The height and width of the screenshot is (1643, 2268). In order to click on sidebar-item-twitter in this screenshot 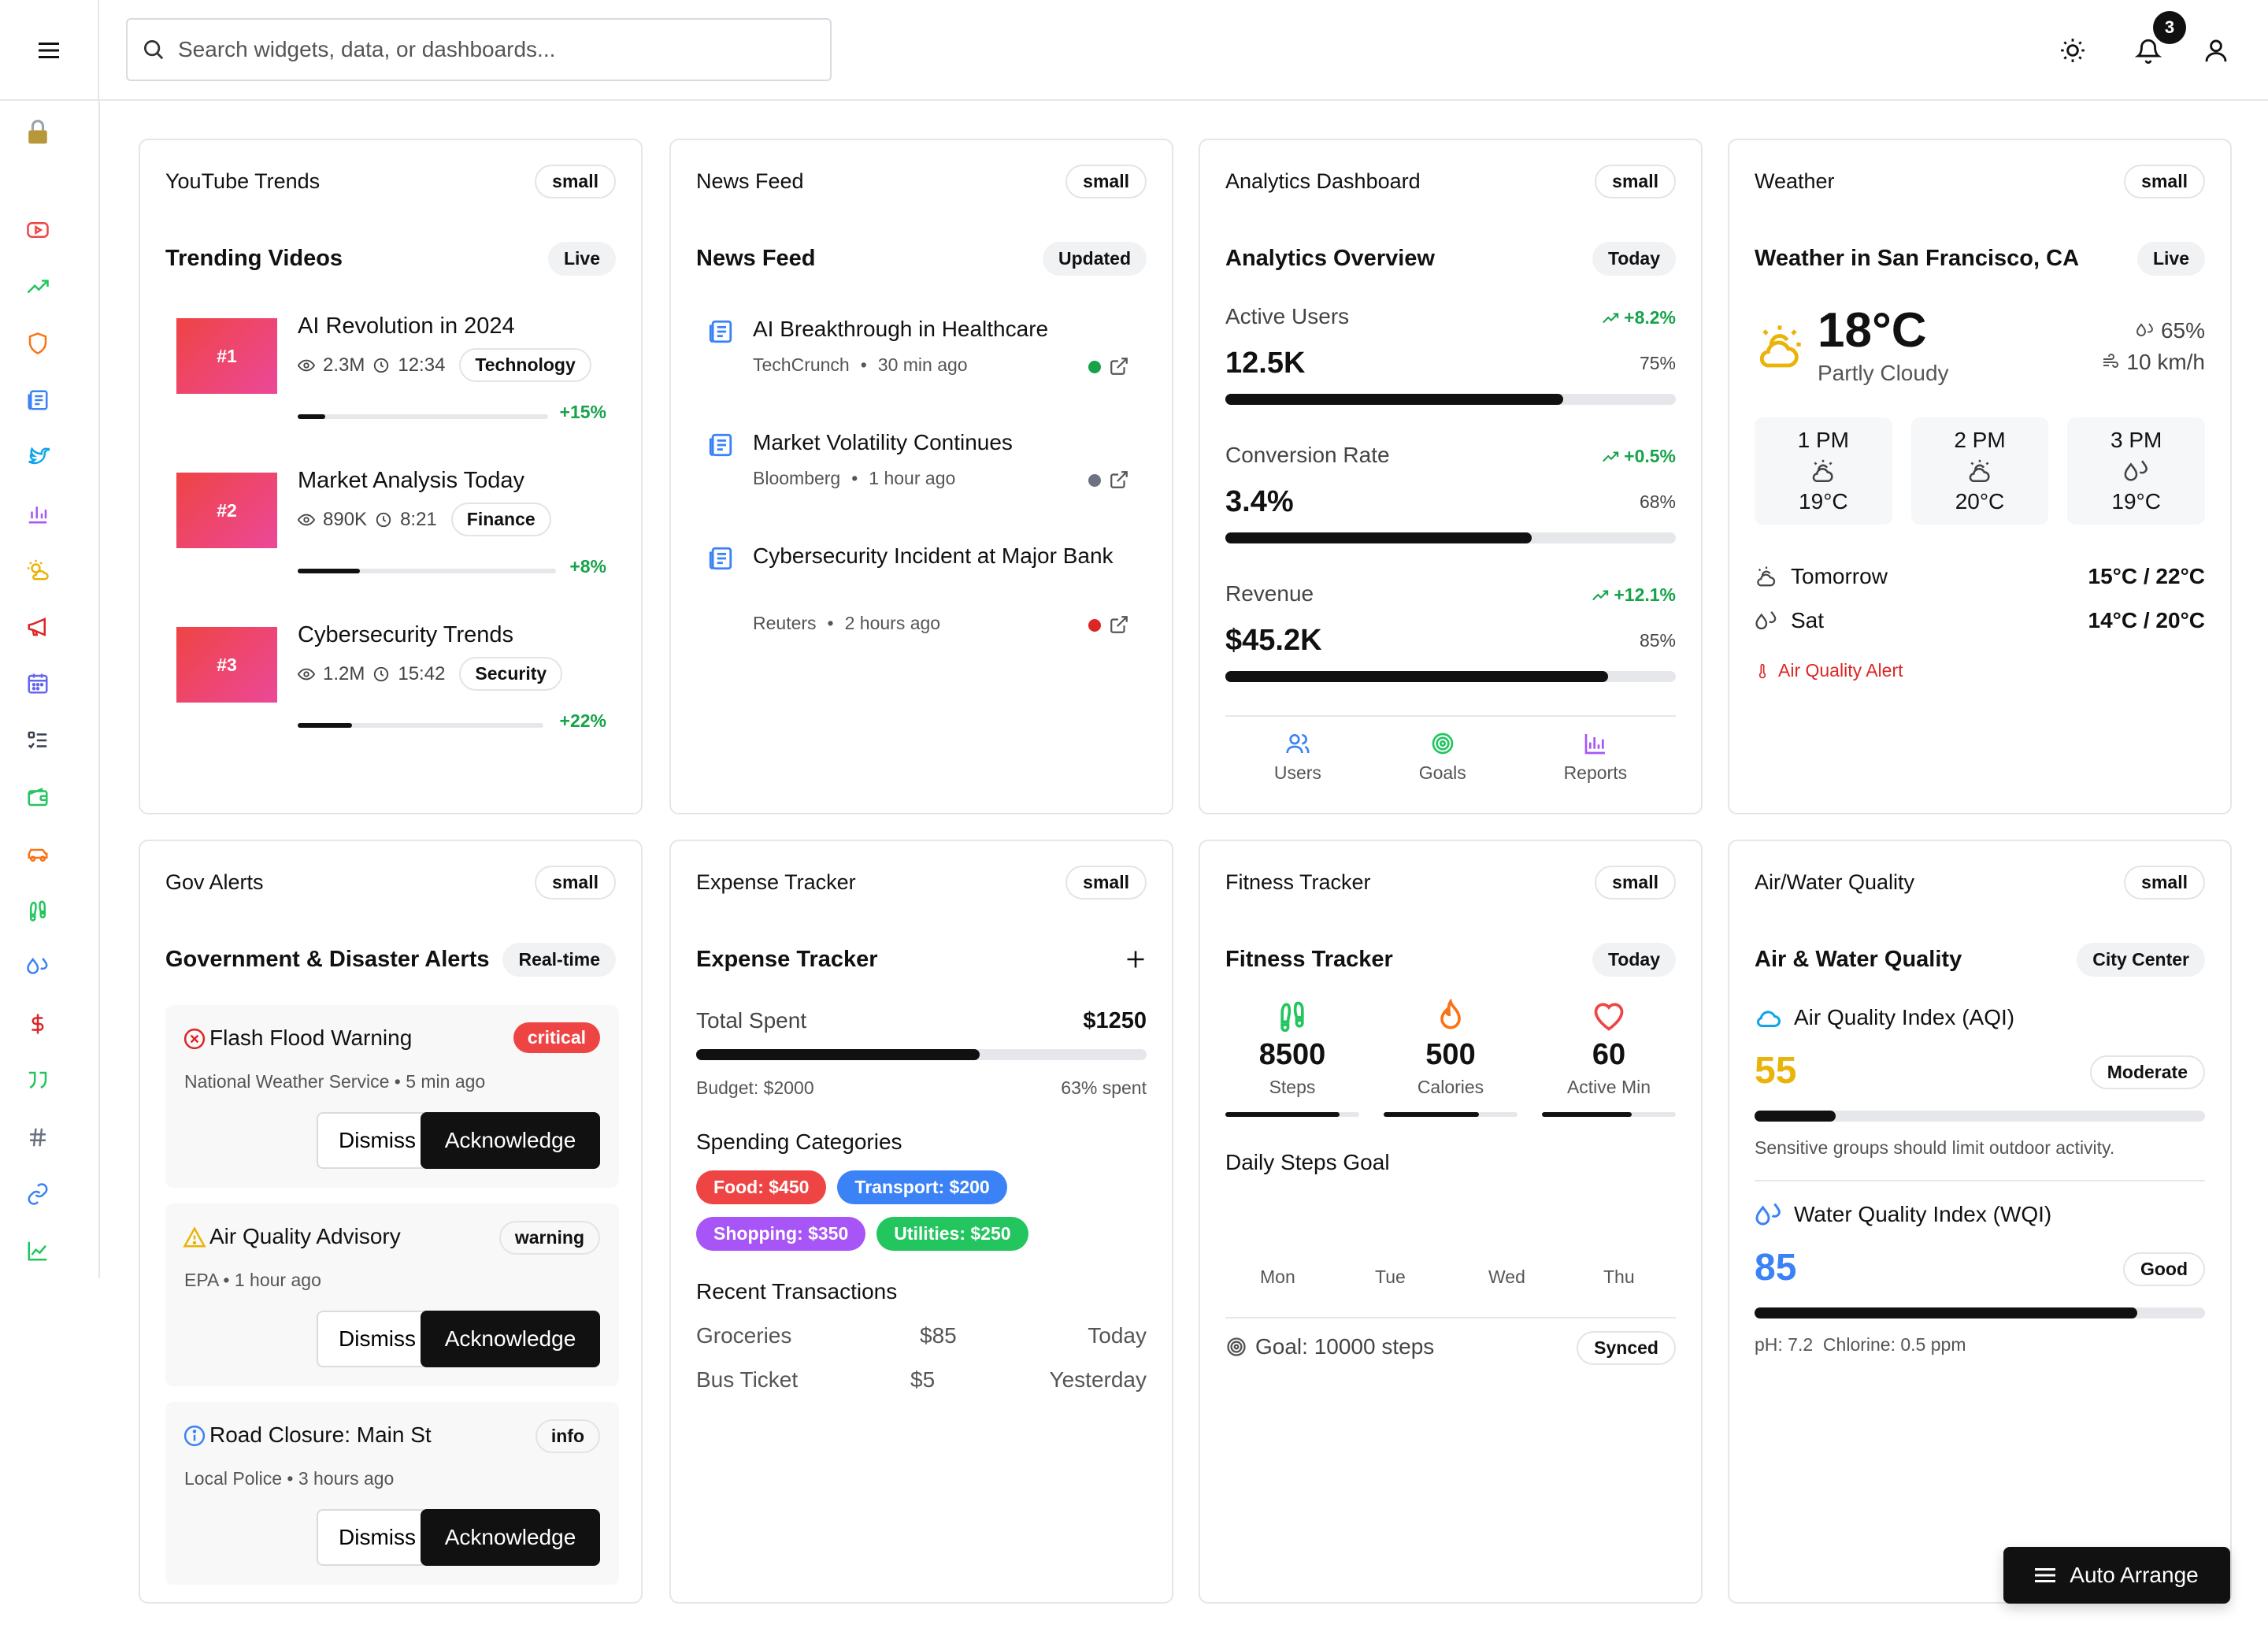, I will do `click(38, 457)`.